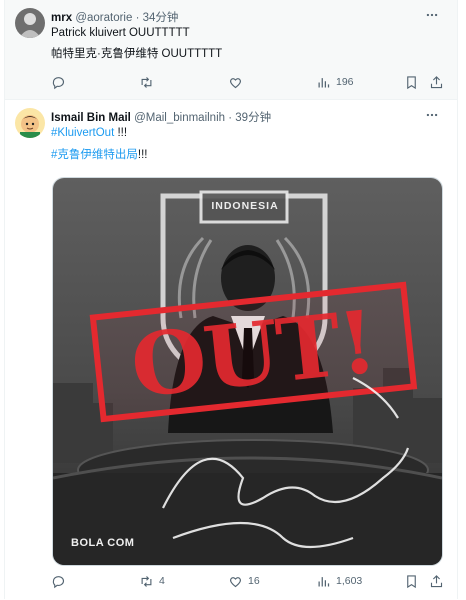 The height and width of the screenshot is (600, 466). Describe the element at coordinates (253, 118) in the screenshot. I see `timestamp: 39分钟` at that location.